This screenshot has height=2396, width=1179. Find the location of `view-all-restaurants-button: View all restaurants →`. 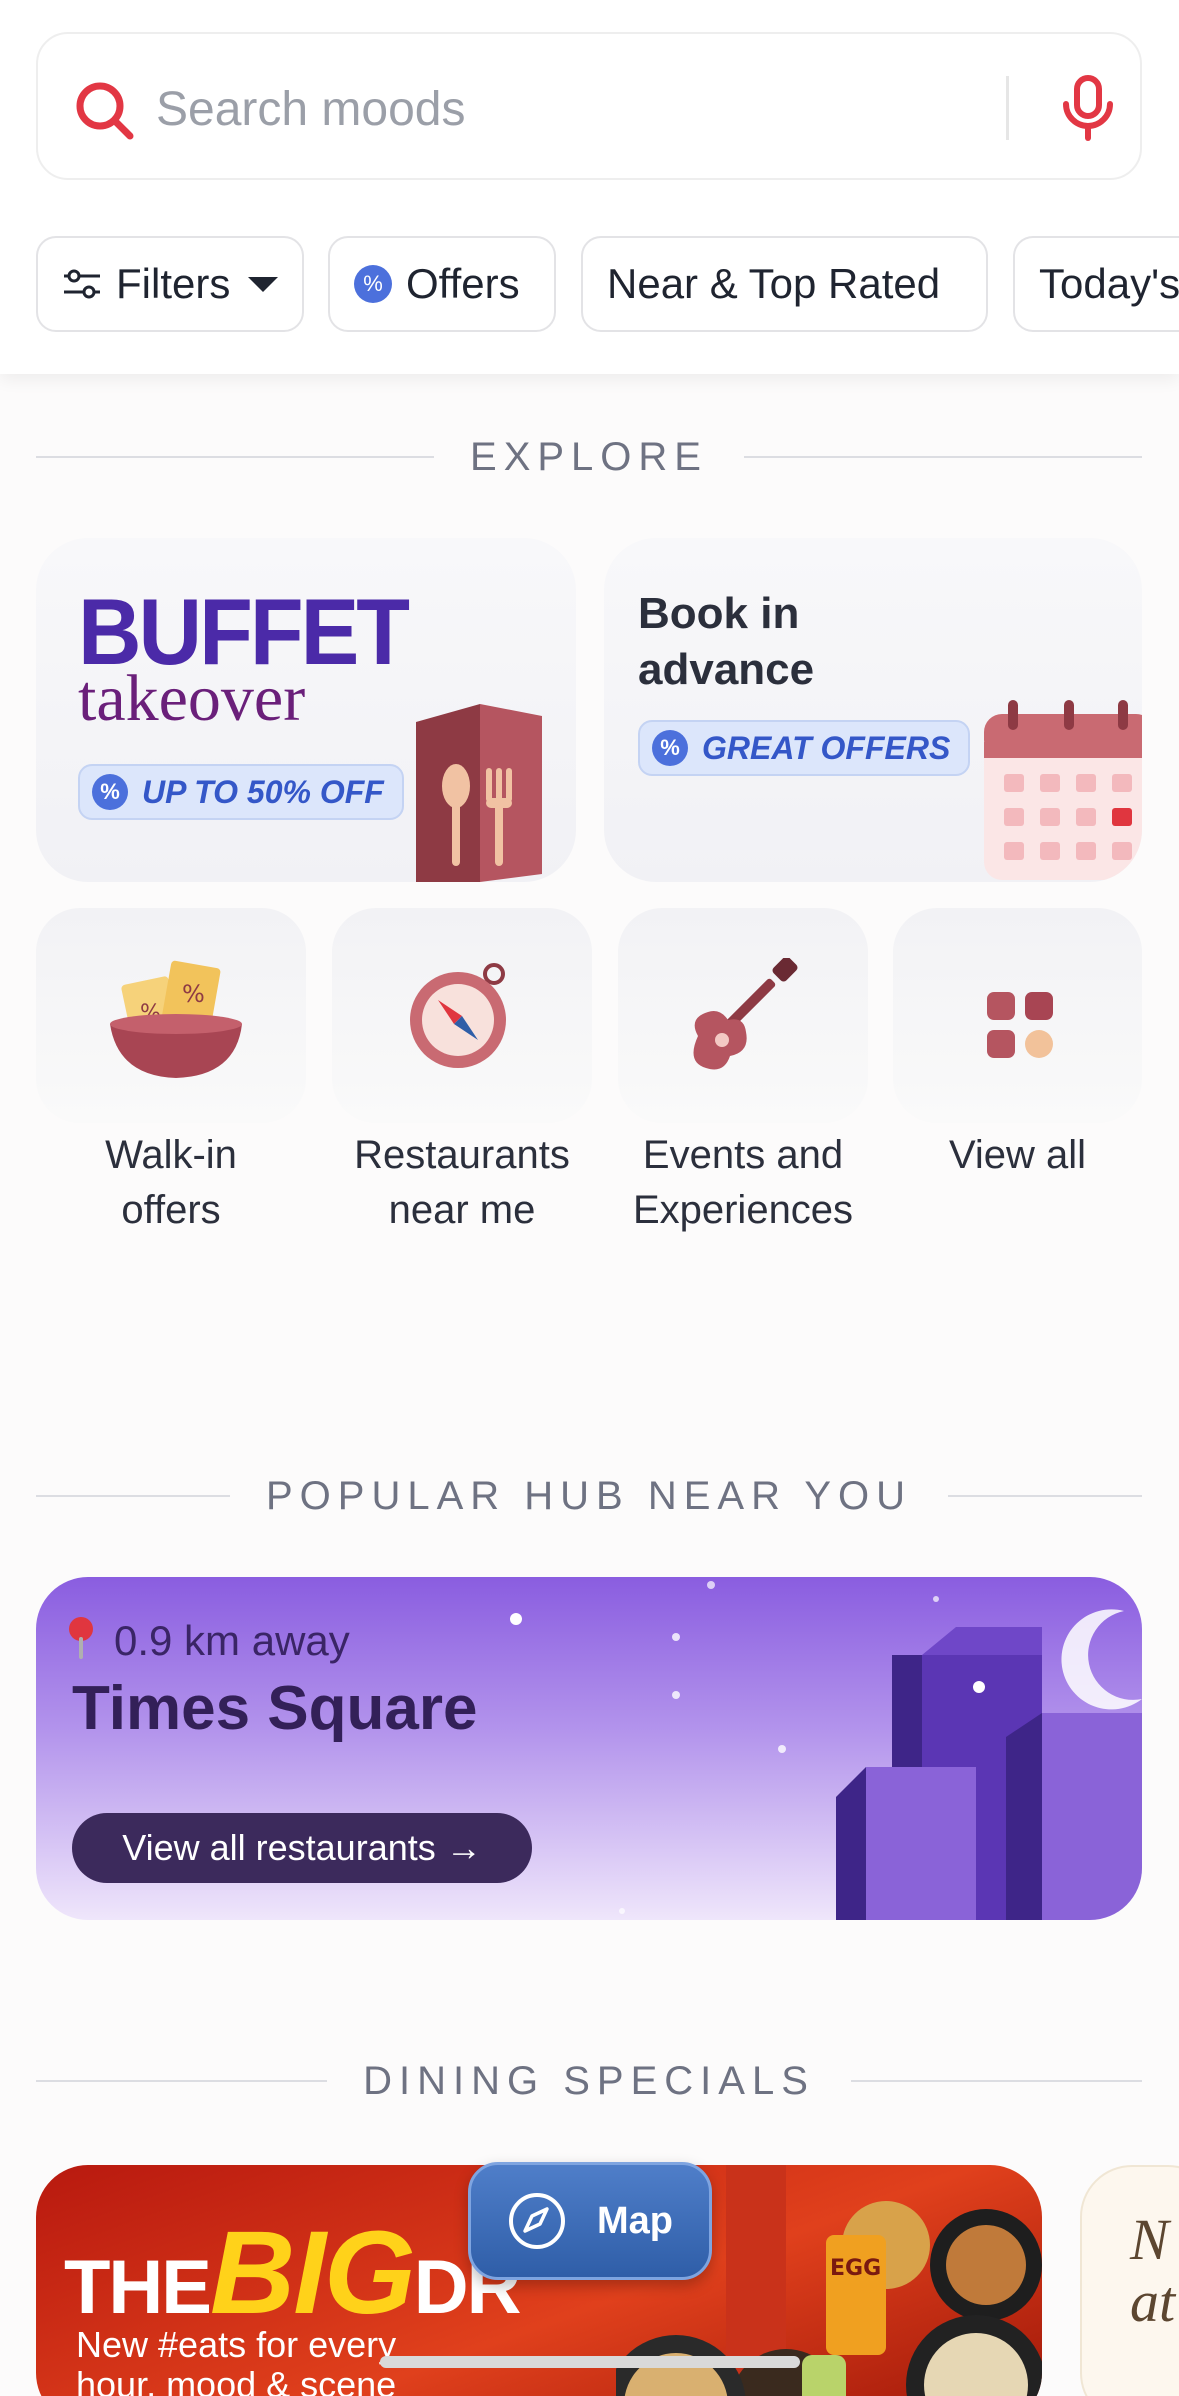

view-all-restaurants-button: View all restaurants → is located at coordinates (302, 1848).